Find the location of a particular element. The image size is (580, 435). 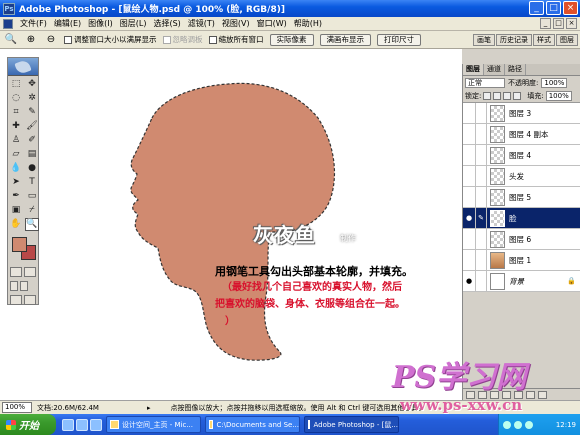

doc-close-button: × is located at coordinates (571, 23).